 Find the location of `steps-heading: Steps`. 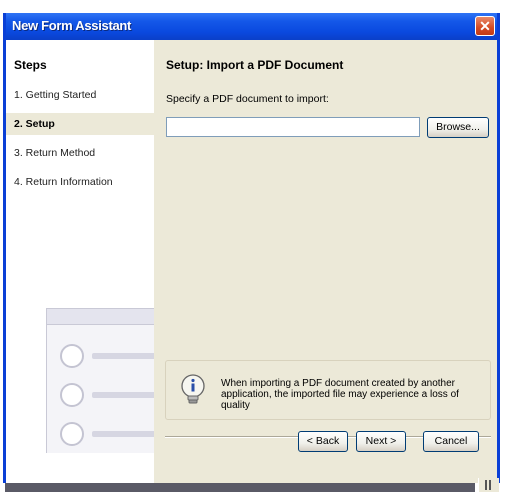

steps-heading: Steps is located at coordinates (30, 65).